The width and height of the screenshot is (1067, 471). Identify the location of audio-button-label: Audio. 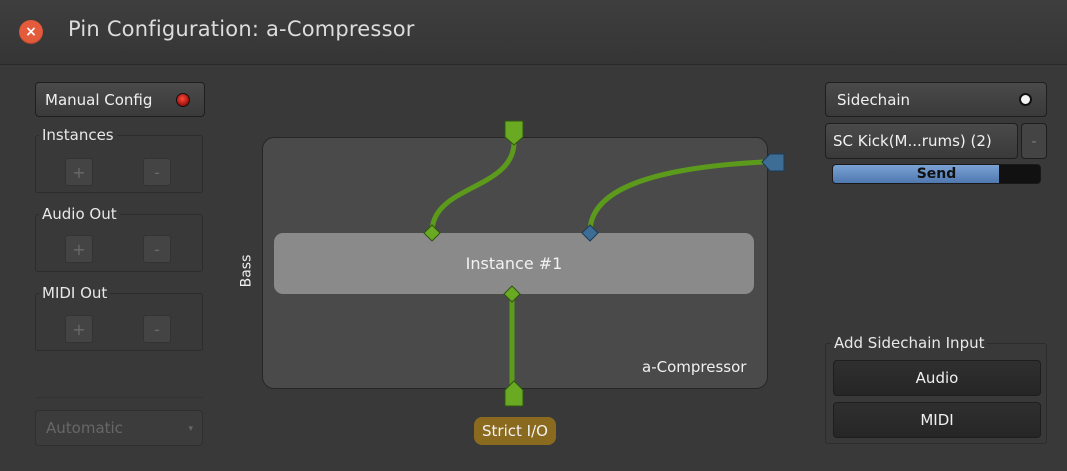
(937, 378).